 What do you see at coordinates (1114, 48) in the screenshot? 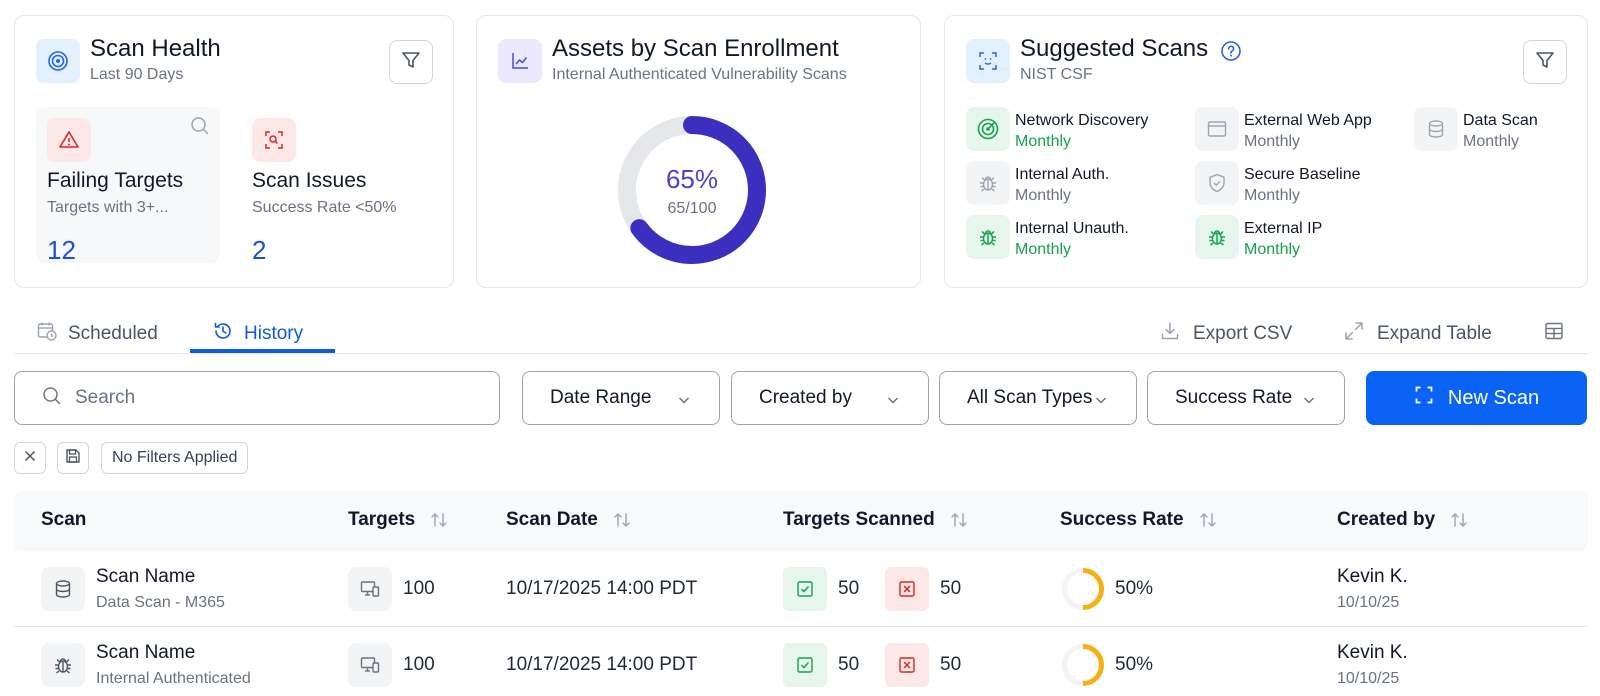
I see `suggested-scans-title: Suggested Scans` at bounding box center [1114, 48].